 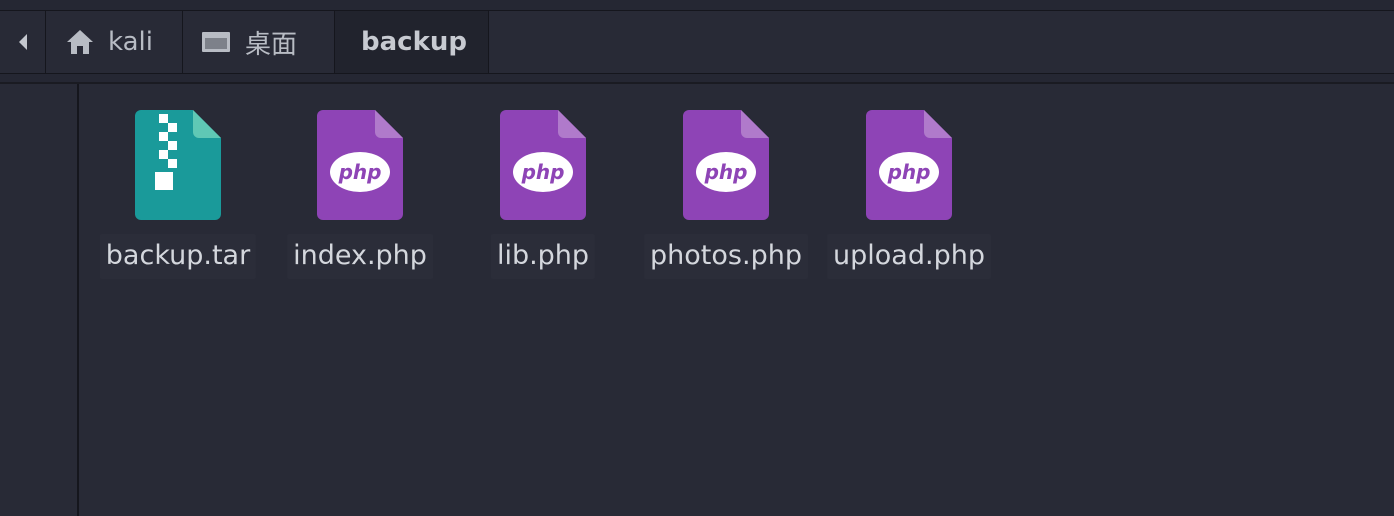 I want to click on breadcrumb-label: 桌面, so click(x=271, y=44).